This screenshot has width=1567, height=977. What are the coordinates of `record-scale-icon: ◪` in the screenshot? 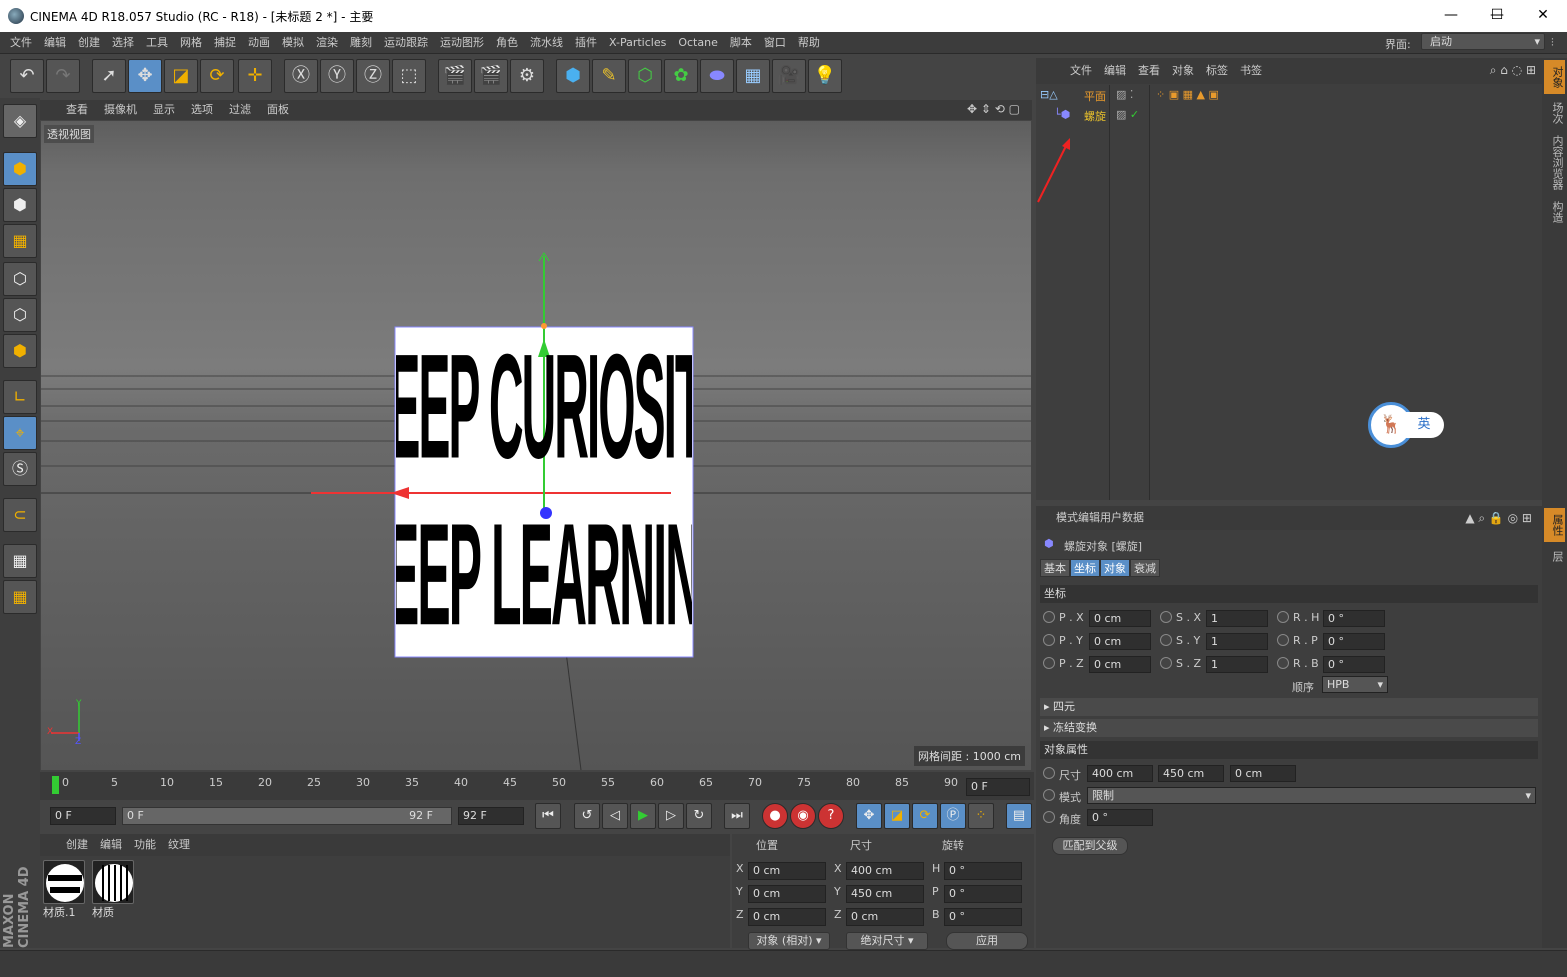 It's located at (897, 816).